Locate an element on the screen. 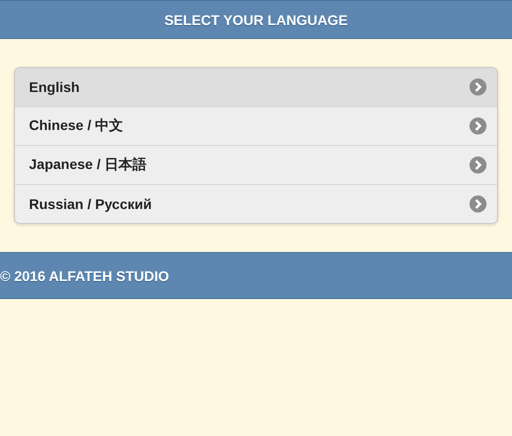  language-item: Chinese / 中文 is located at coordinates (256, 125).